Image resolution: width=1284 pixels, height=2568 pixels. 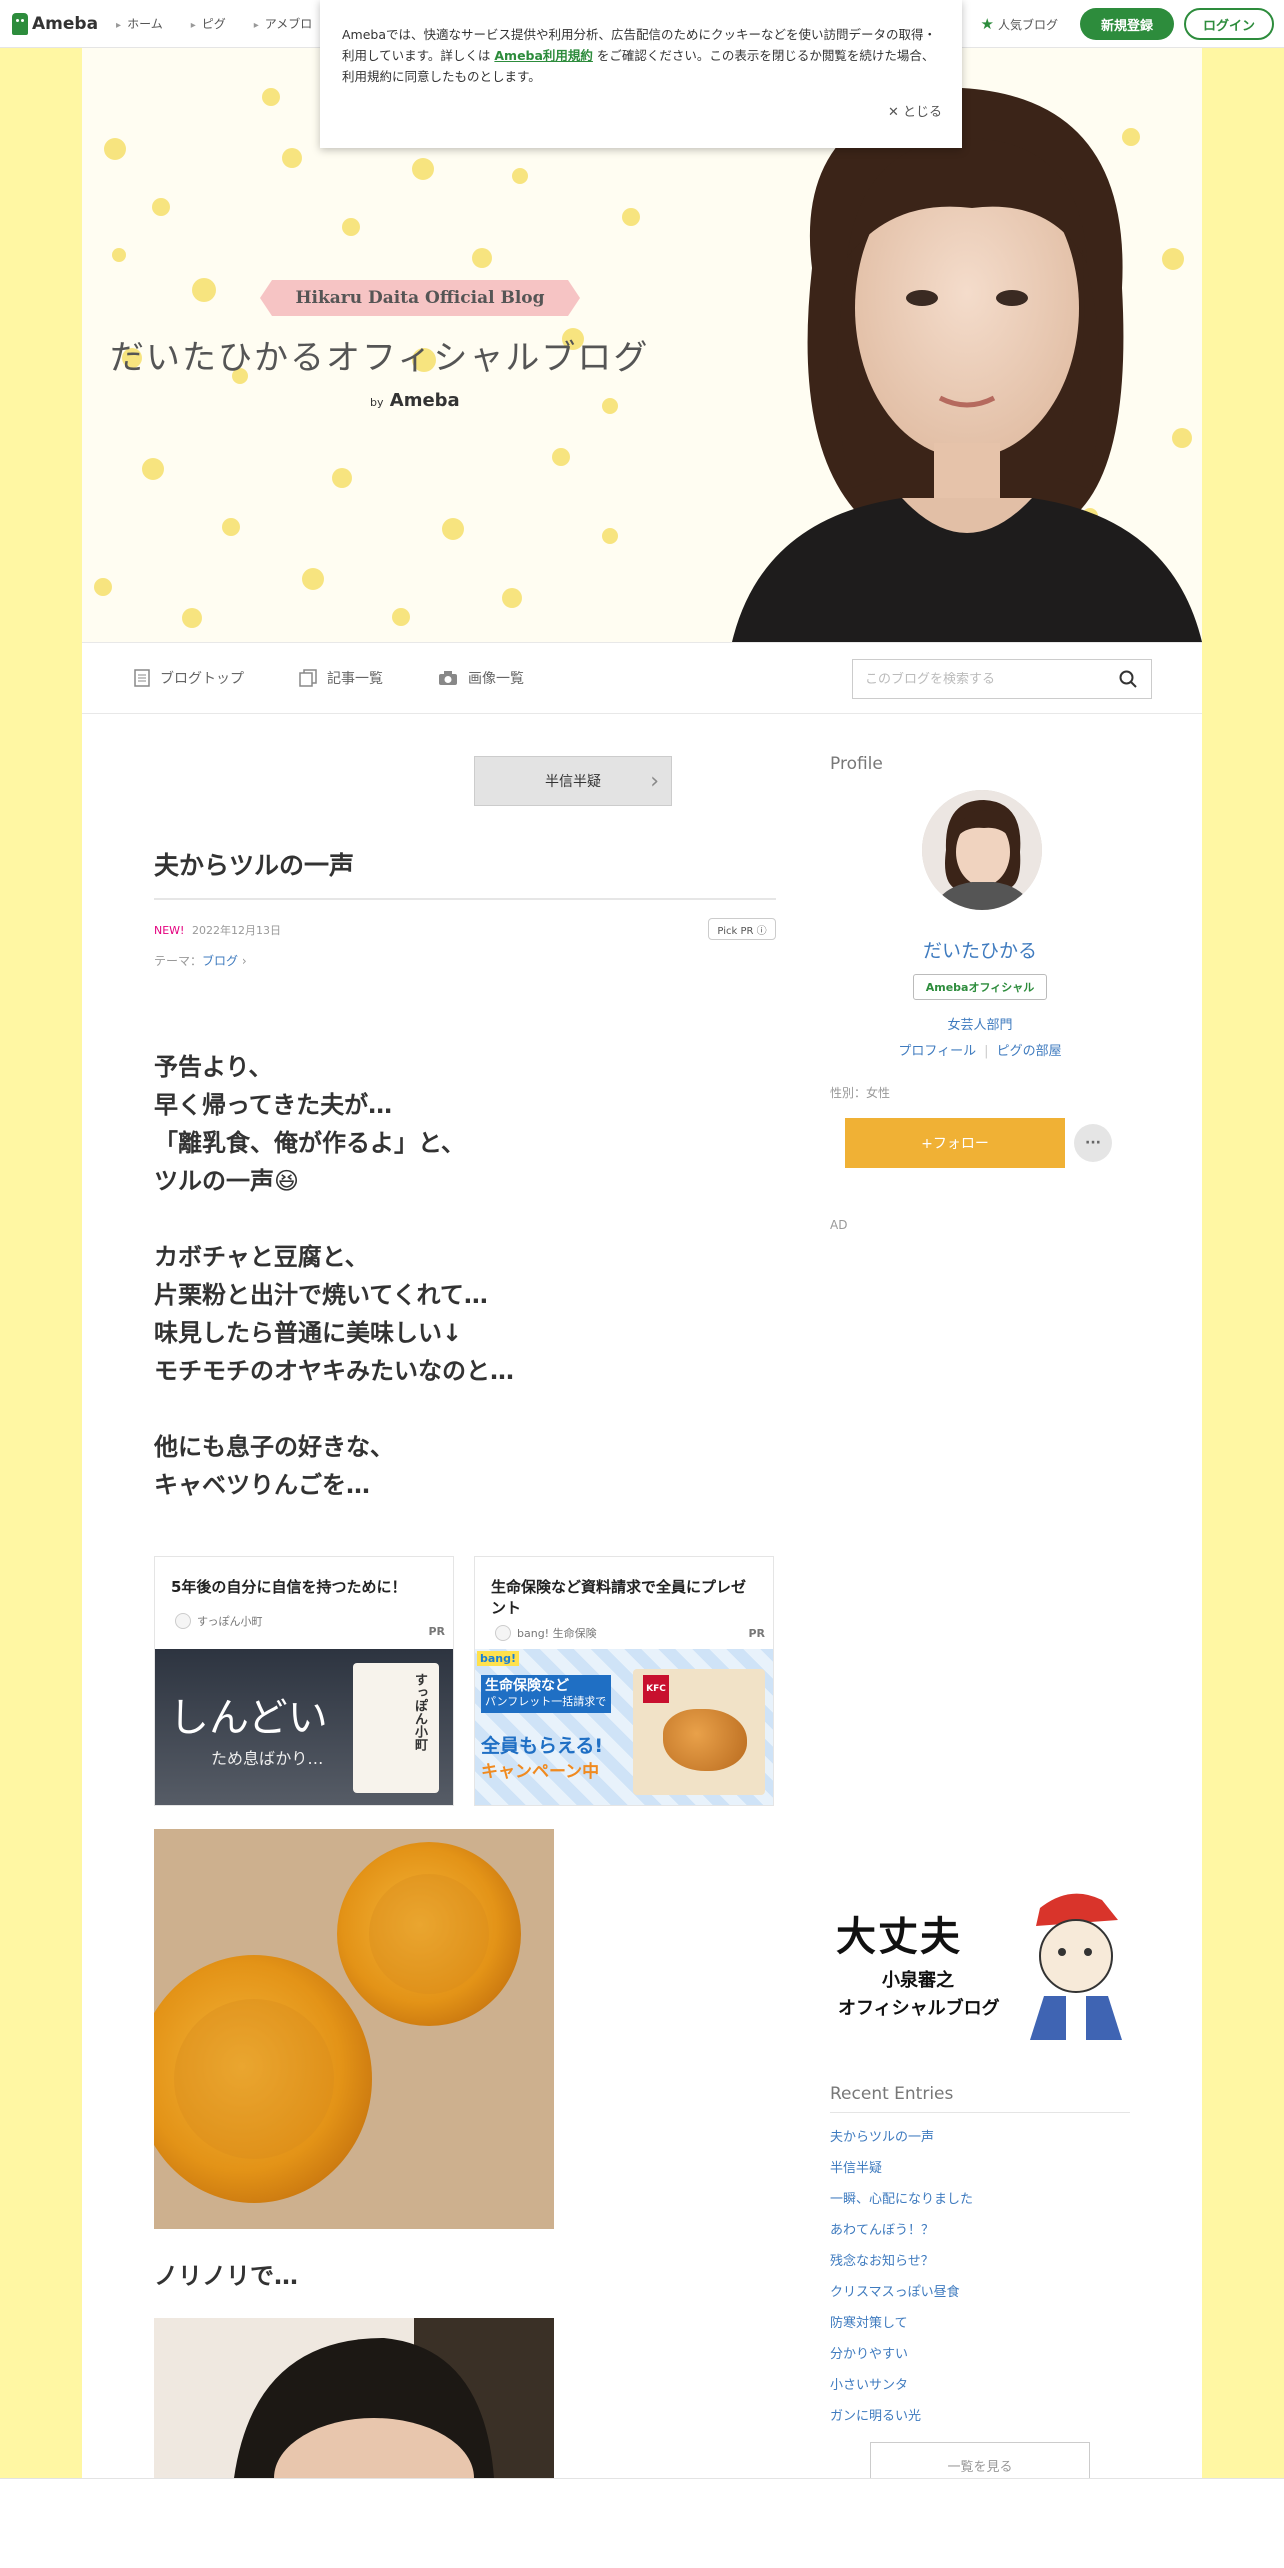 What do you see at coordinates (274, 1447) in the screenshot?
I see `body-line: 他にも息子の好きな、` at bounding box center [274, 1447].